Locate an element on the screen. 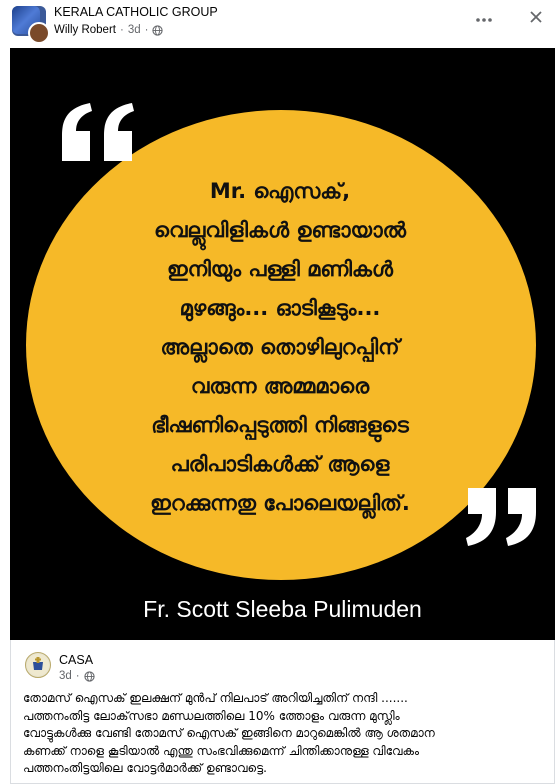 The image size is (560, 784). close-icon is located at coordinates (536, 20).